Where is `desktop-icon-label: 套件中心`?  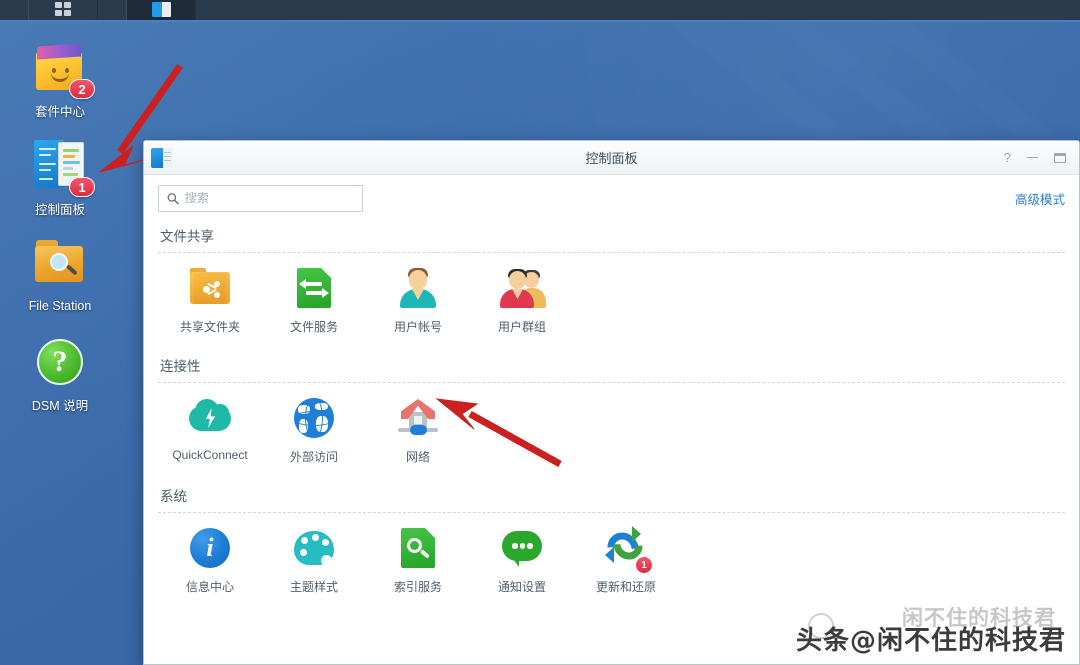 desktop-icon-label: 套件中心 is located at coordinates (59, 112).